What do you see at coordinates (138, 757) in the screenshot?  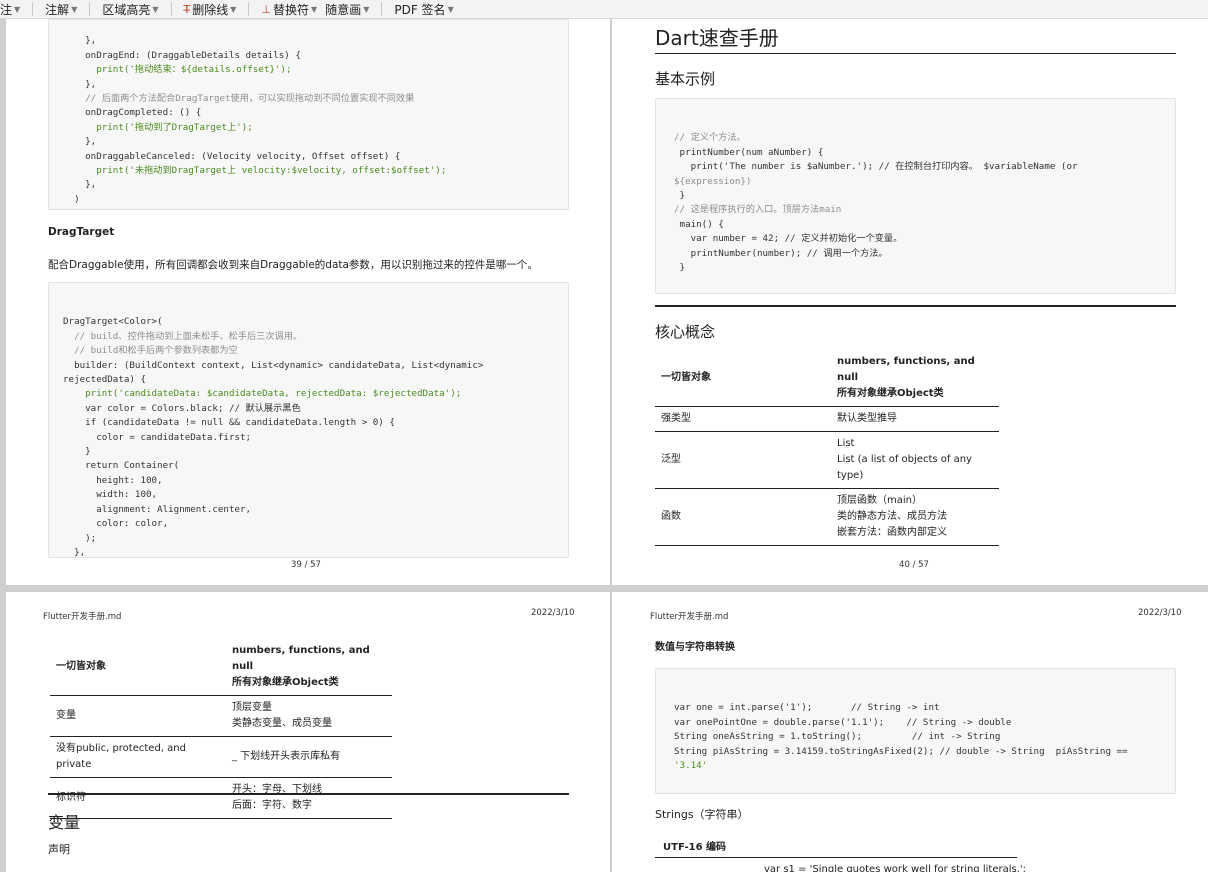 I see `table-cell: 没有public, protected, and private` at bounding box center [138, 757].